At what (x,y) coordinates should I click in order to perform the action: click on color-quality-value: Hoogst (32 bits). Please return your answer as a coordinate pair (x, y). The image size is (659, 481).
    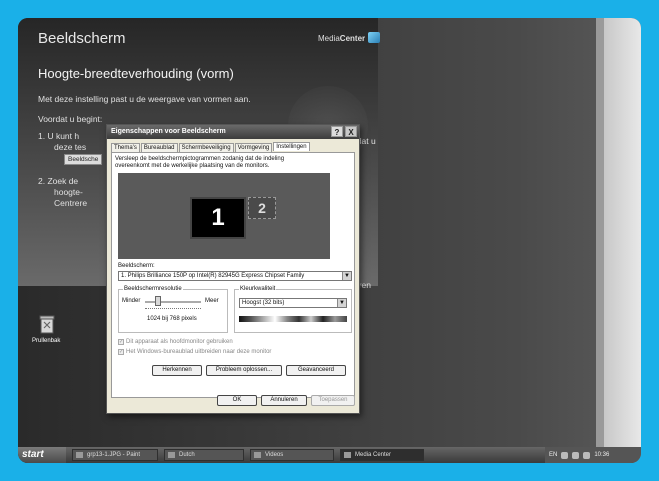
    Looking at the image, I should click on (263, 303).